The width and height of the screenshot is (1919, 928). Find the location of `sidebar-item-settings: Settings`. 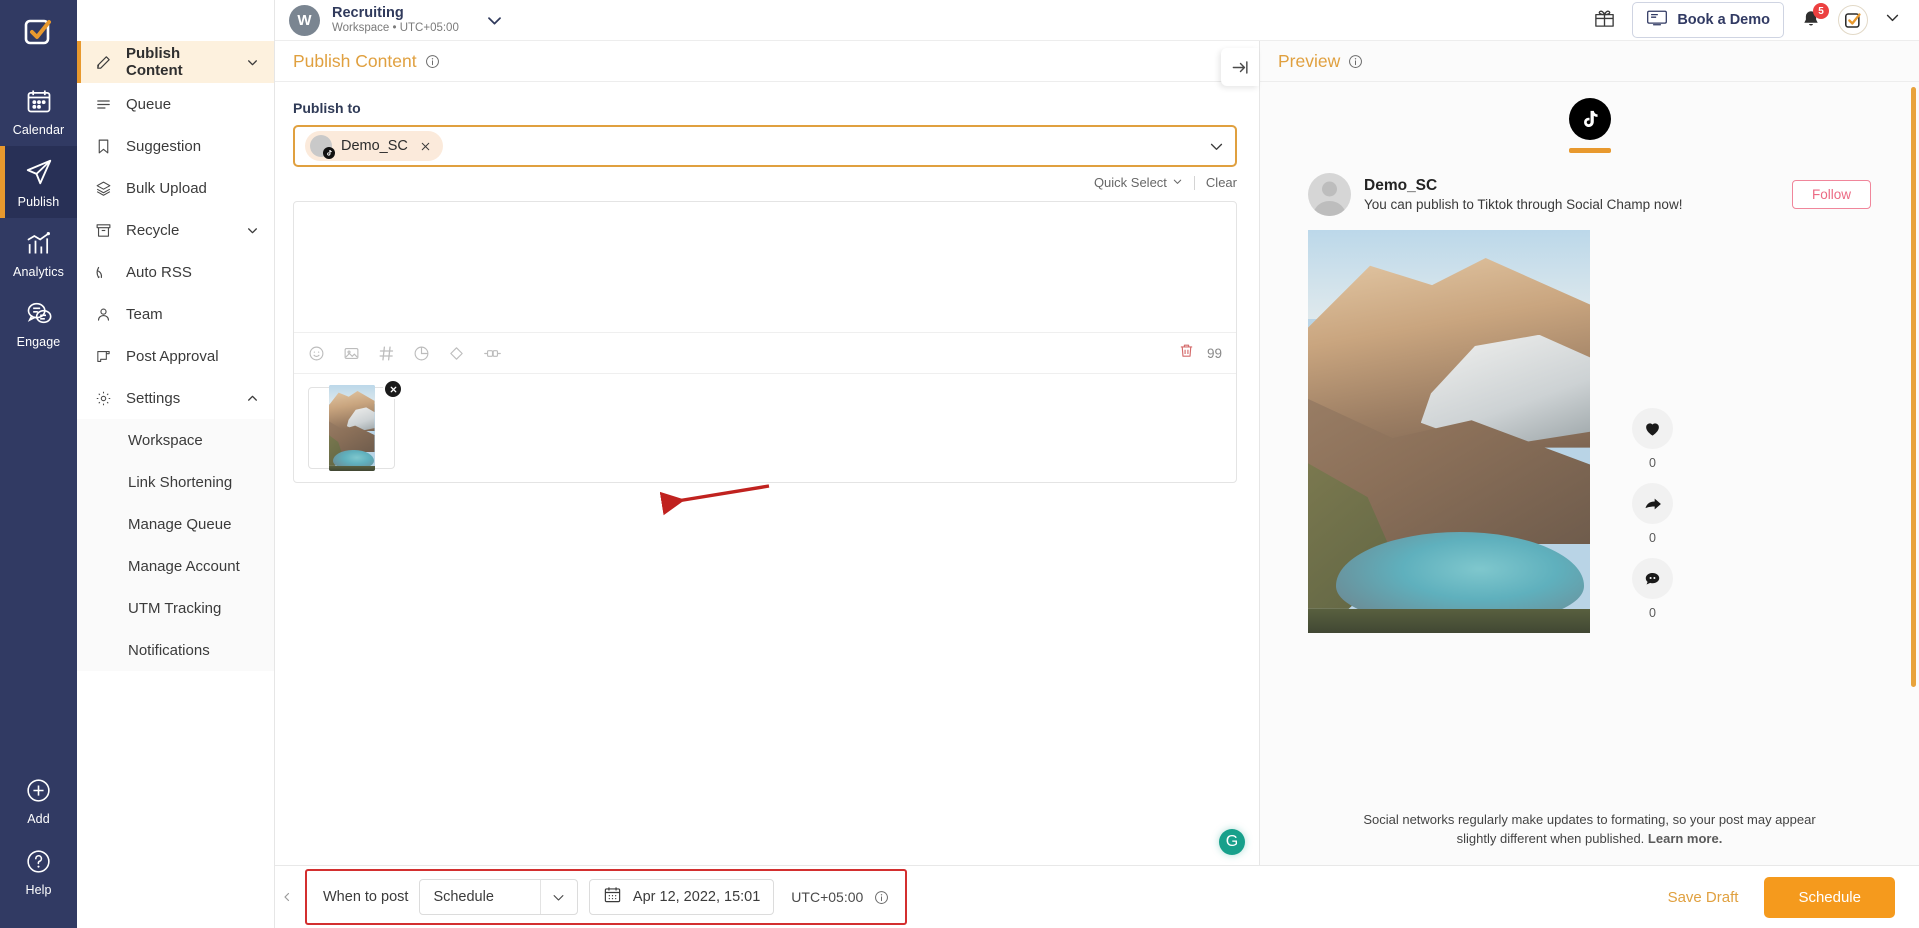

sidebar-item-settings: Settings is located at coordinates (175, 398).